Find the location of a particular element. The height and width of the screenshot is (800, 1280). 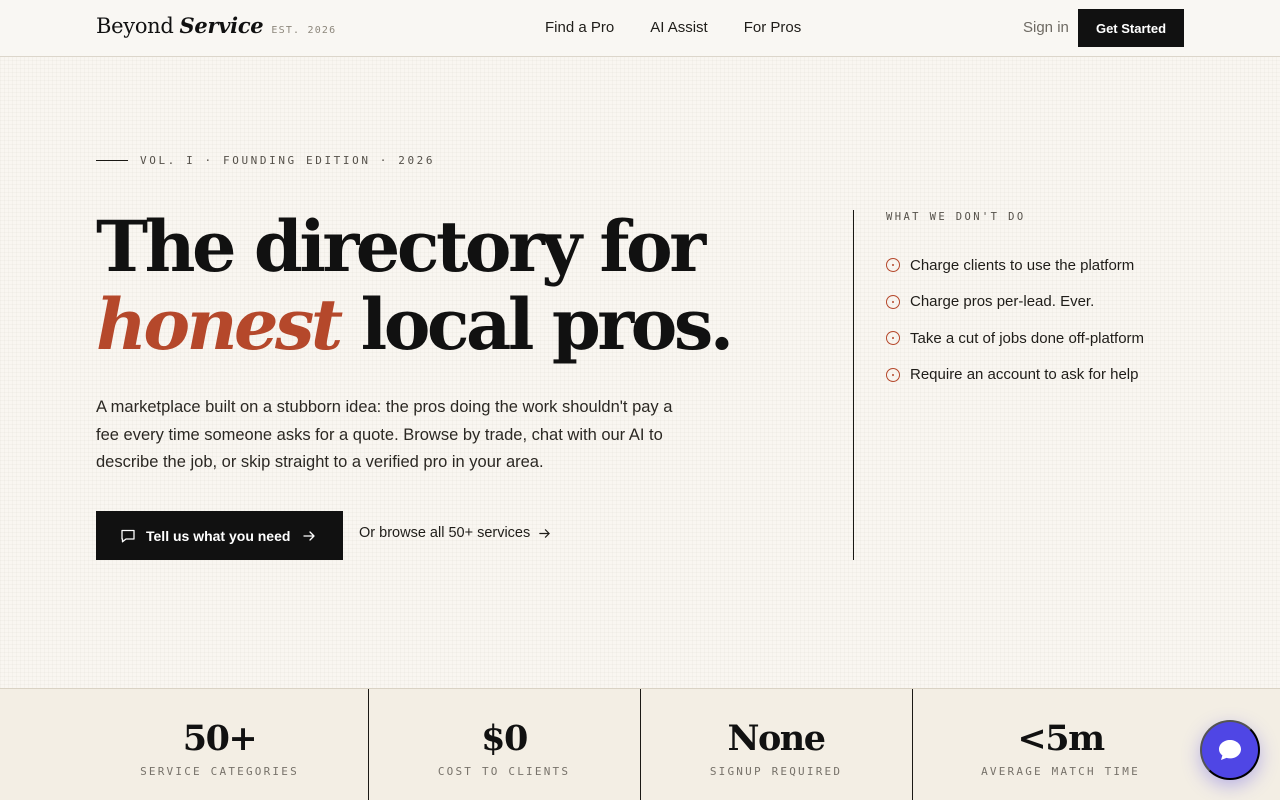

tell-us-label: Tell us what you need is located at coordinates (218, 535).